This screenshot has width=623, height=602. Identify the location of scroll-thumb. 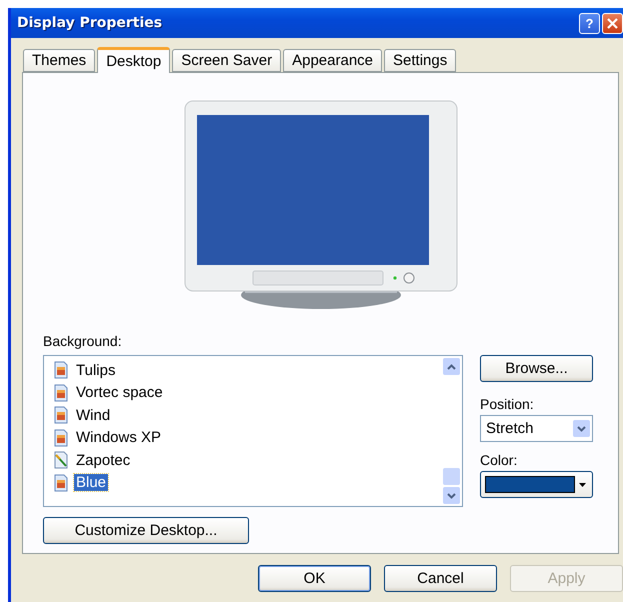
(451, 476).